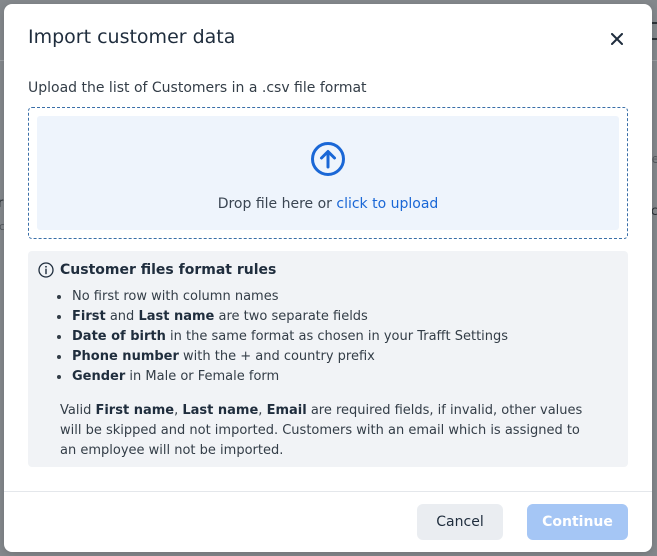 The image size is (657, 556). What do you see at coordinates (2, 203) in the screenshot?
I see `background-text: r` at bounding box center [2, 203].